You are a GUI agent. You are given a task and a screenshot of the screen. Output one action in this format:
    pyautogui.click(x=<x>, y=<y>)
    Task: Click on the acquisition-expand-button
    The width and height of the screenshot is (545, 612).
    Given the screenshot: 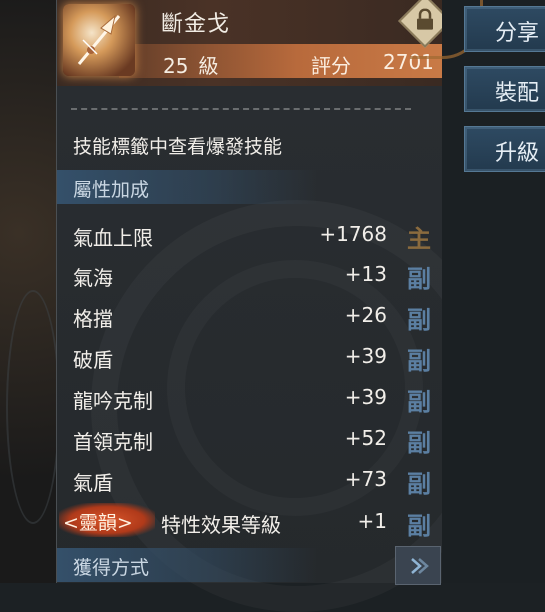 What is the action you would take?
    pyautogui.click(x=418, y=565)
    